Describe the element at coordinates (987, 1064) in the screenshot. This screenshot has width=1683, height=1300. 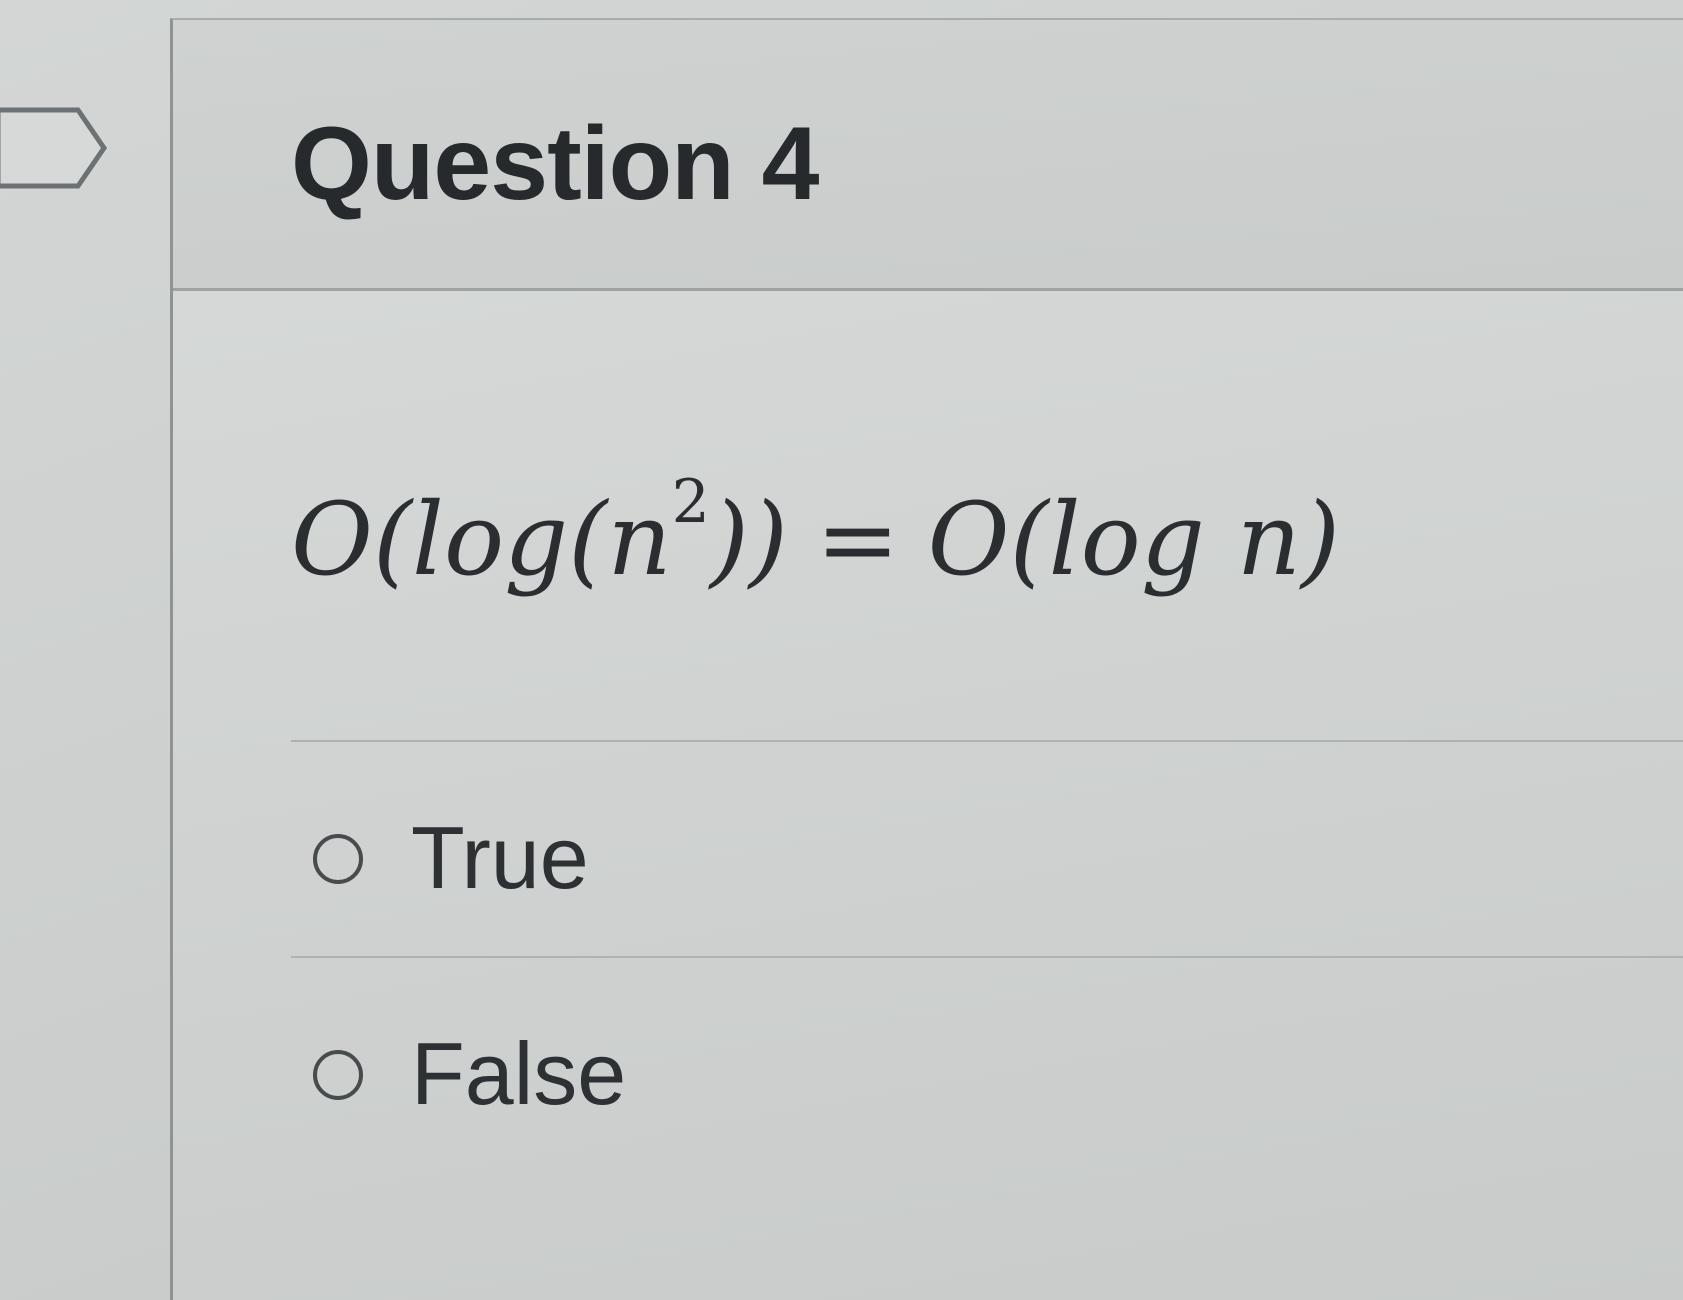
I see `answer-option-false: False` at that location.